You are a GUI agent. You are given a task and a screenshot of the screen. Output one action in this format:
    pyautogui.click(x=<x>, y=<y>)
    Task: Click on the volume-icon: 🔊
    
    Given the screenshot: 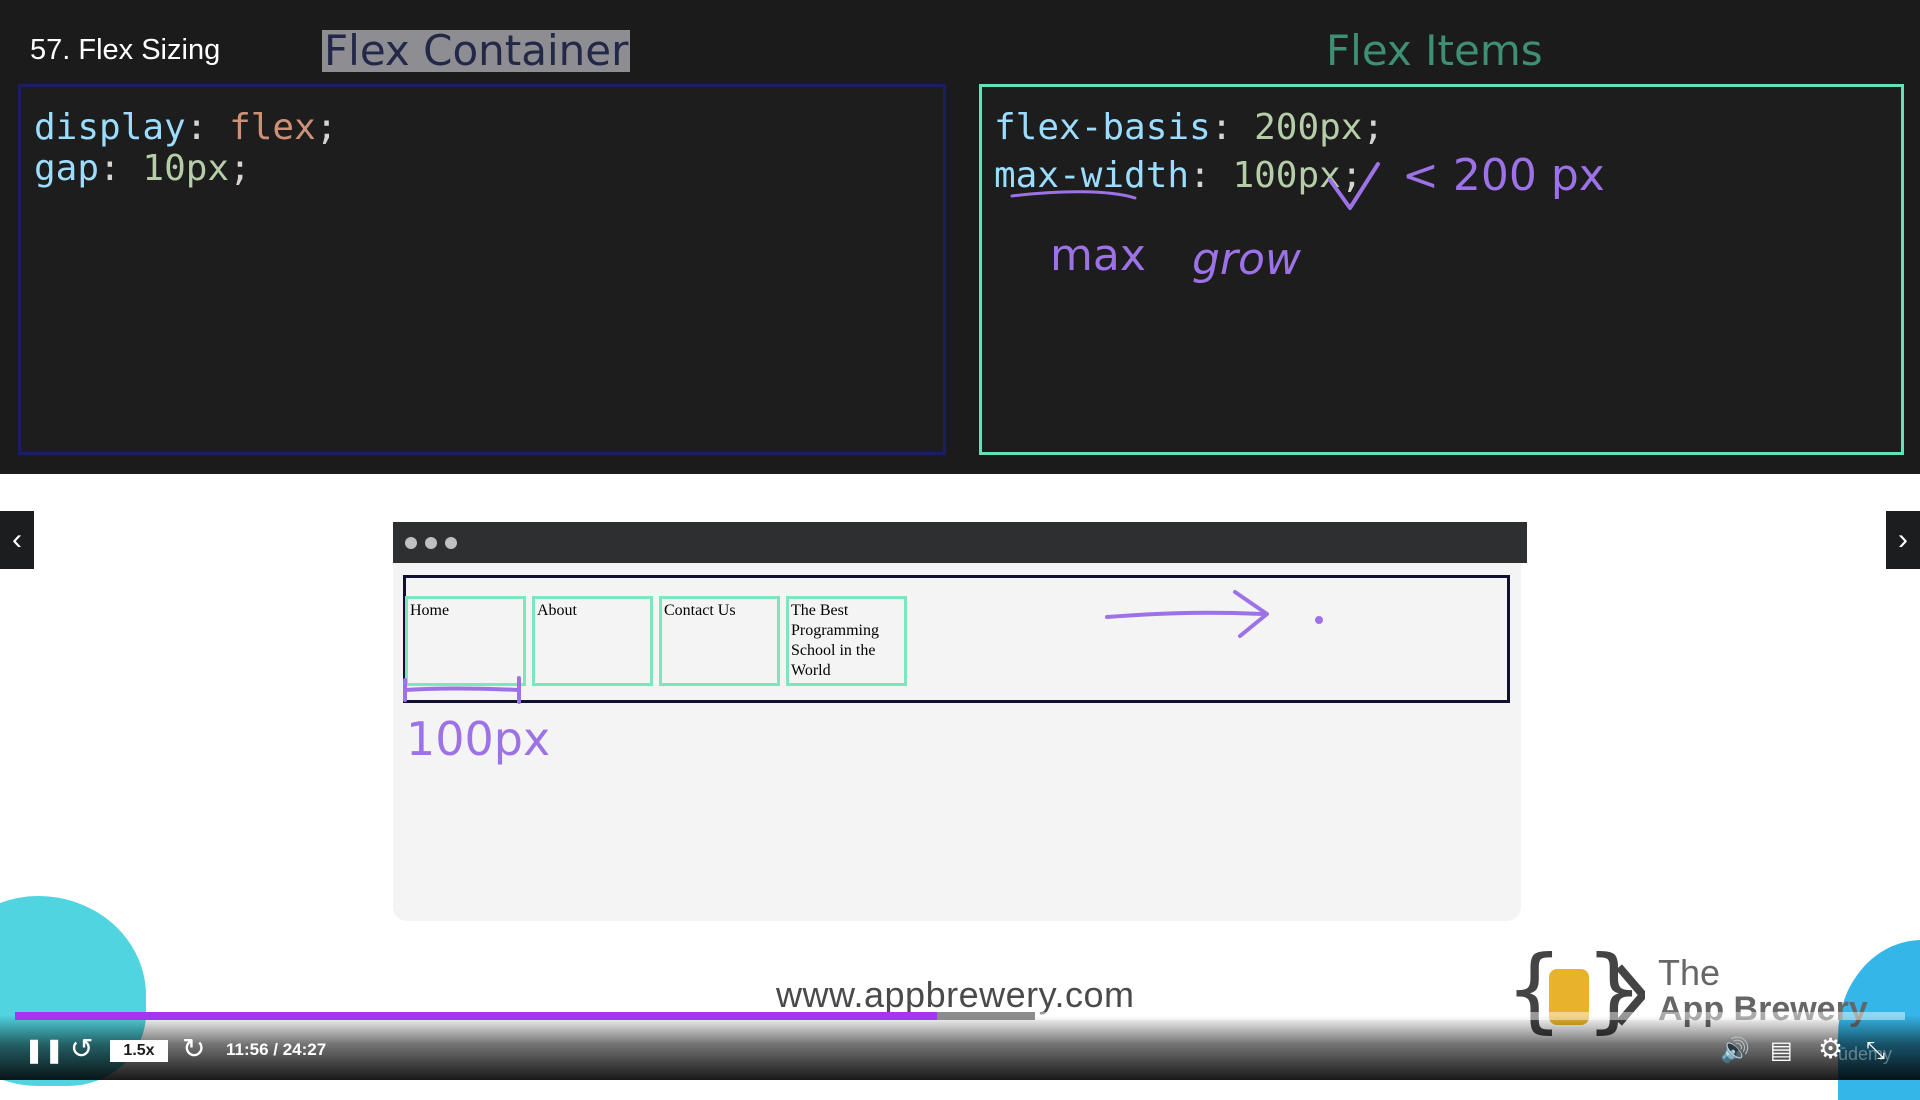 What is the action you would take?
    pyautogui.click(x=1735, y=1050)
    